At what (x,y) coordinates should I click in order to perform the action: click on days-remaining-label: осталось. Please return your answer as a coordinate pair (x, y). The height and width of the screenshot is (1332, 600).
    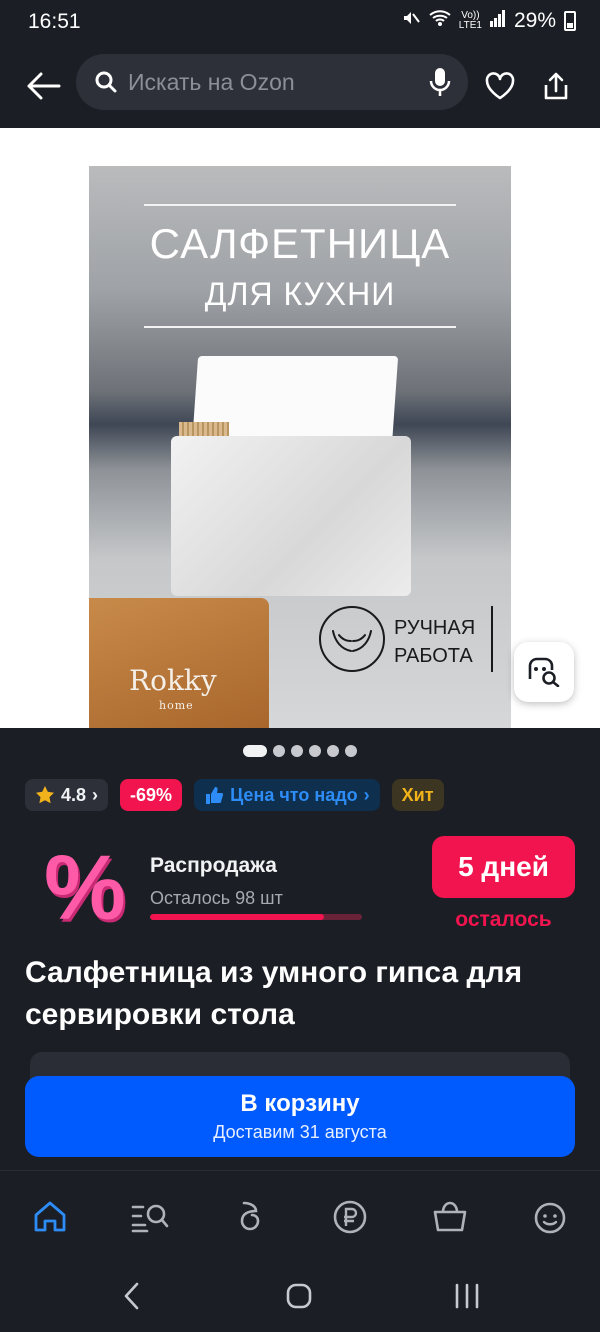
    Looking at the image, I should click on (503, 919).